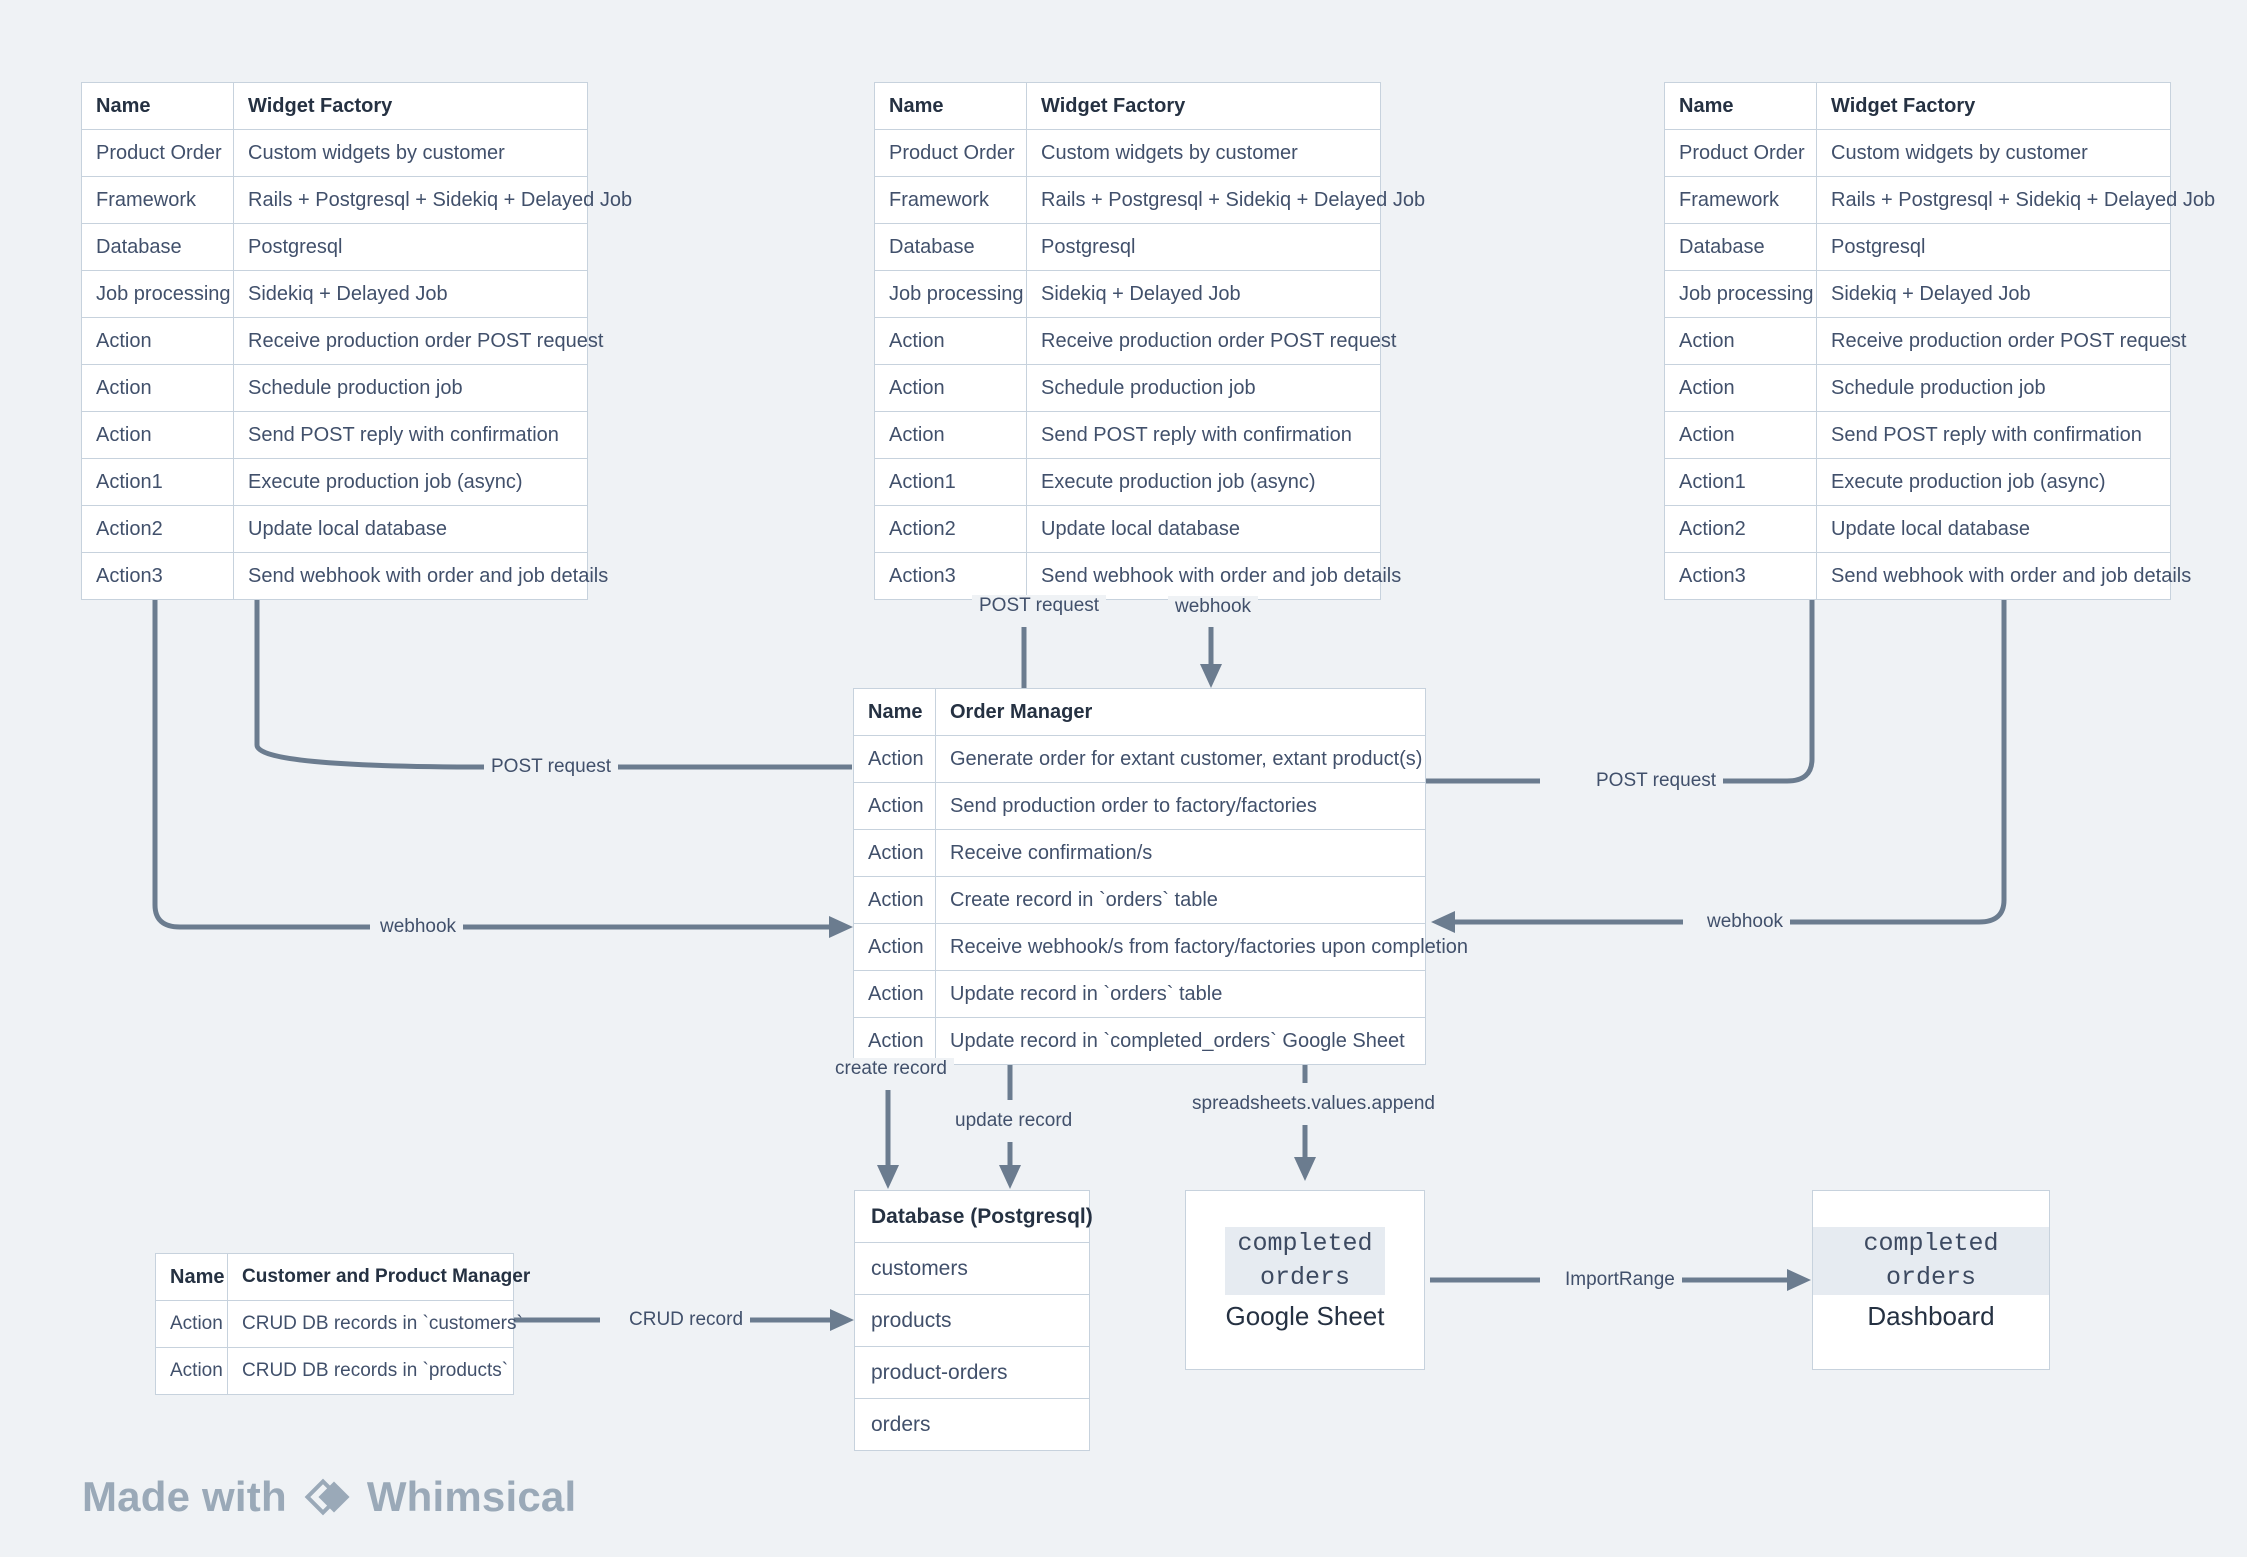 The width and height of the screenshot is (2247, 1557). Describe the element at coordinates (972, 1424) in the screenshot. I see `database-table-row: orders` at that location.